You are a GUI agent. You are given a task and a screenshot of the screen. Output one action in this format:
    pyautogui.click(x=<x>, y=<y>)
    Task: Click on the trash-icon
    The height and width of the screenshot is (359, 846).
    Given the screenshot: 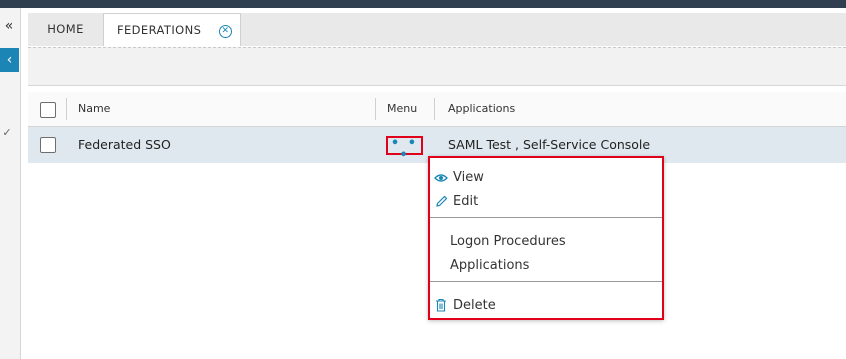 What is the action you would take?
    pyautogui.click(x=441, y=307)
    